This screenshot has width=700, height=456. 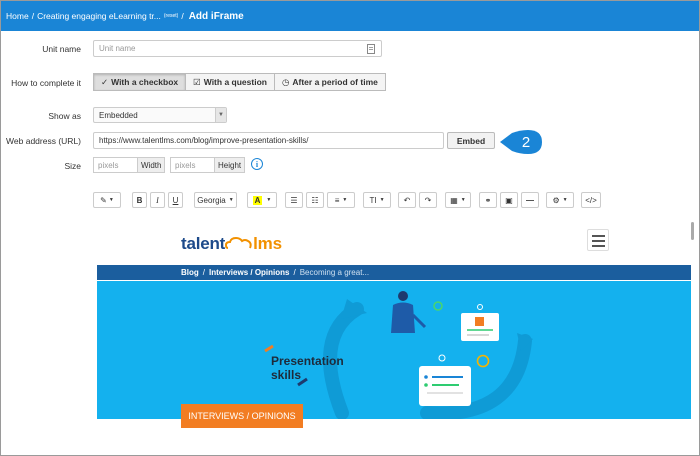 I want to click on show-as-label: Show as, so click(x=64, y=116).